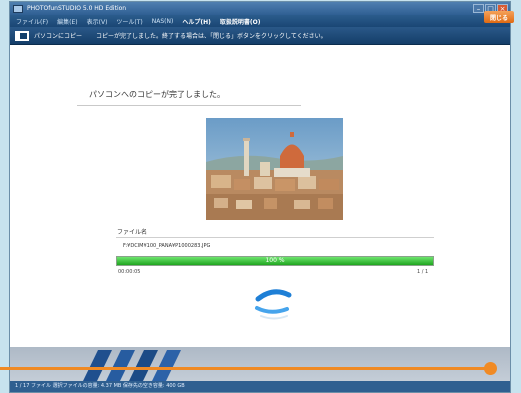  What do you see at coordinates (132, 232) in the screenshot?
I see `file-name-label: ファイル名` at bounding box center [132, 232].